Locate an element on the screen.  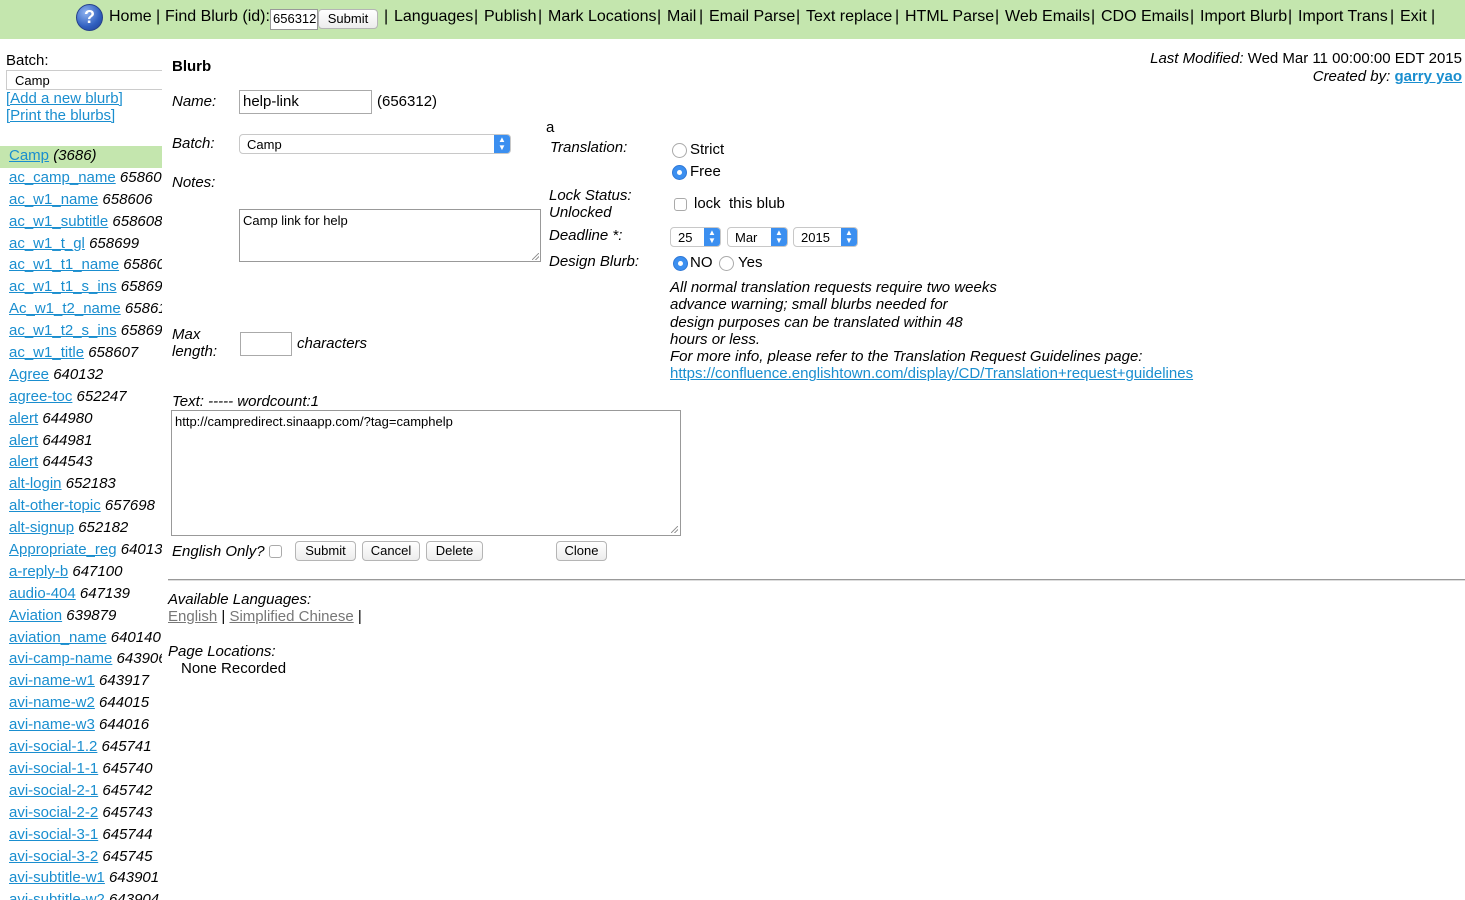
design-no-radio is located at coordinates (680, 263).